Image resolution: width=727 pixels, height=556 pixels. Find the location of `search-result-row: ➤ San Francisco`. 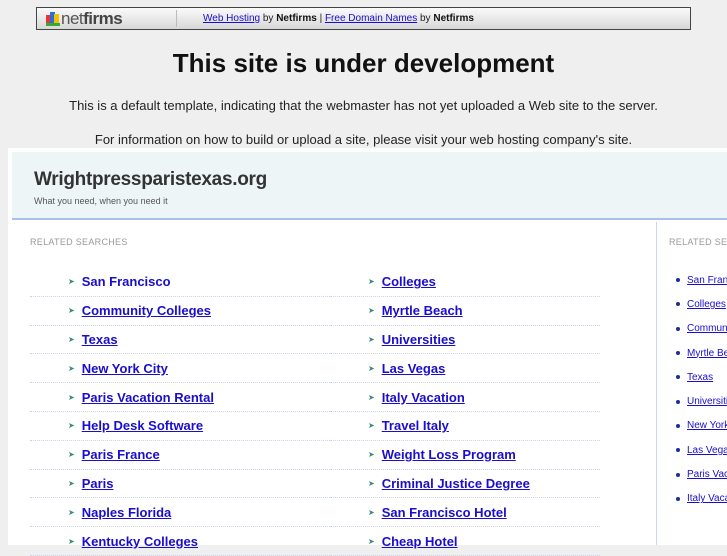

search-result-row: ➤ San Francisco is located at coordinates (180, 282).